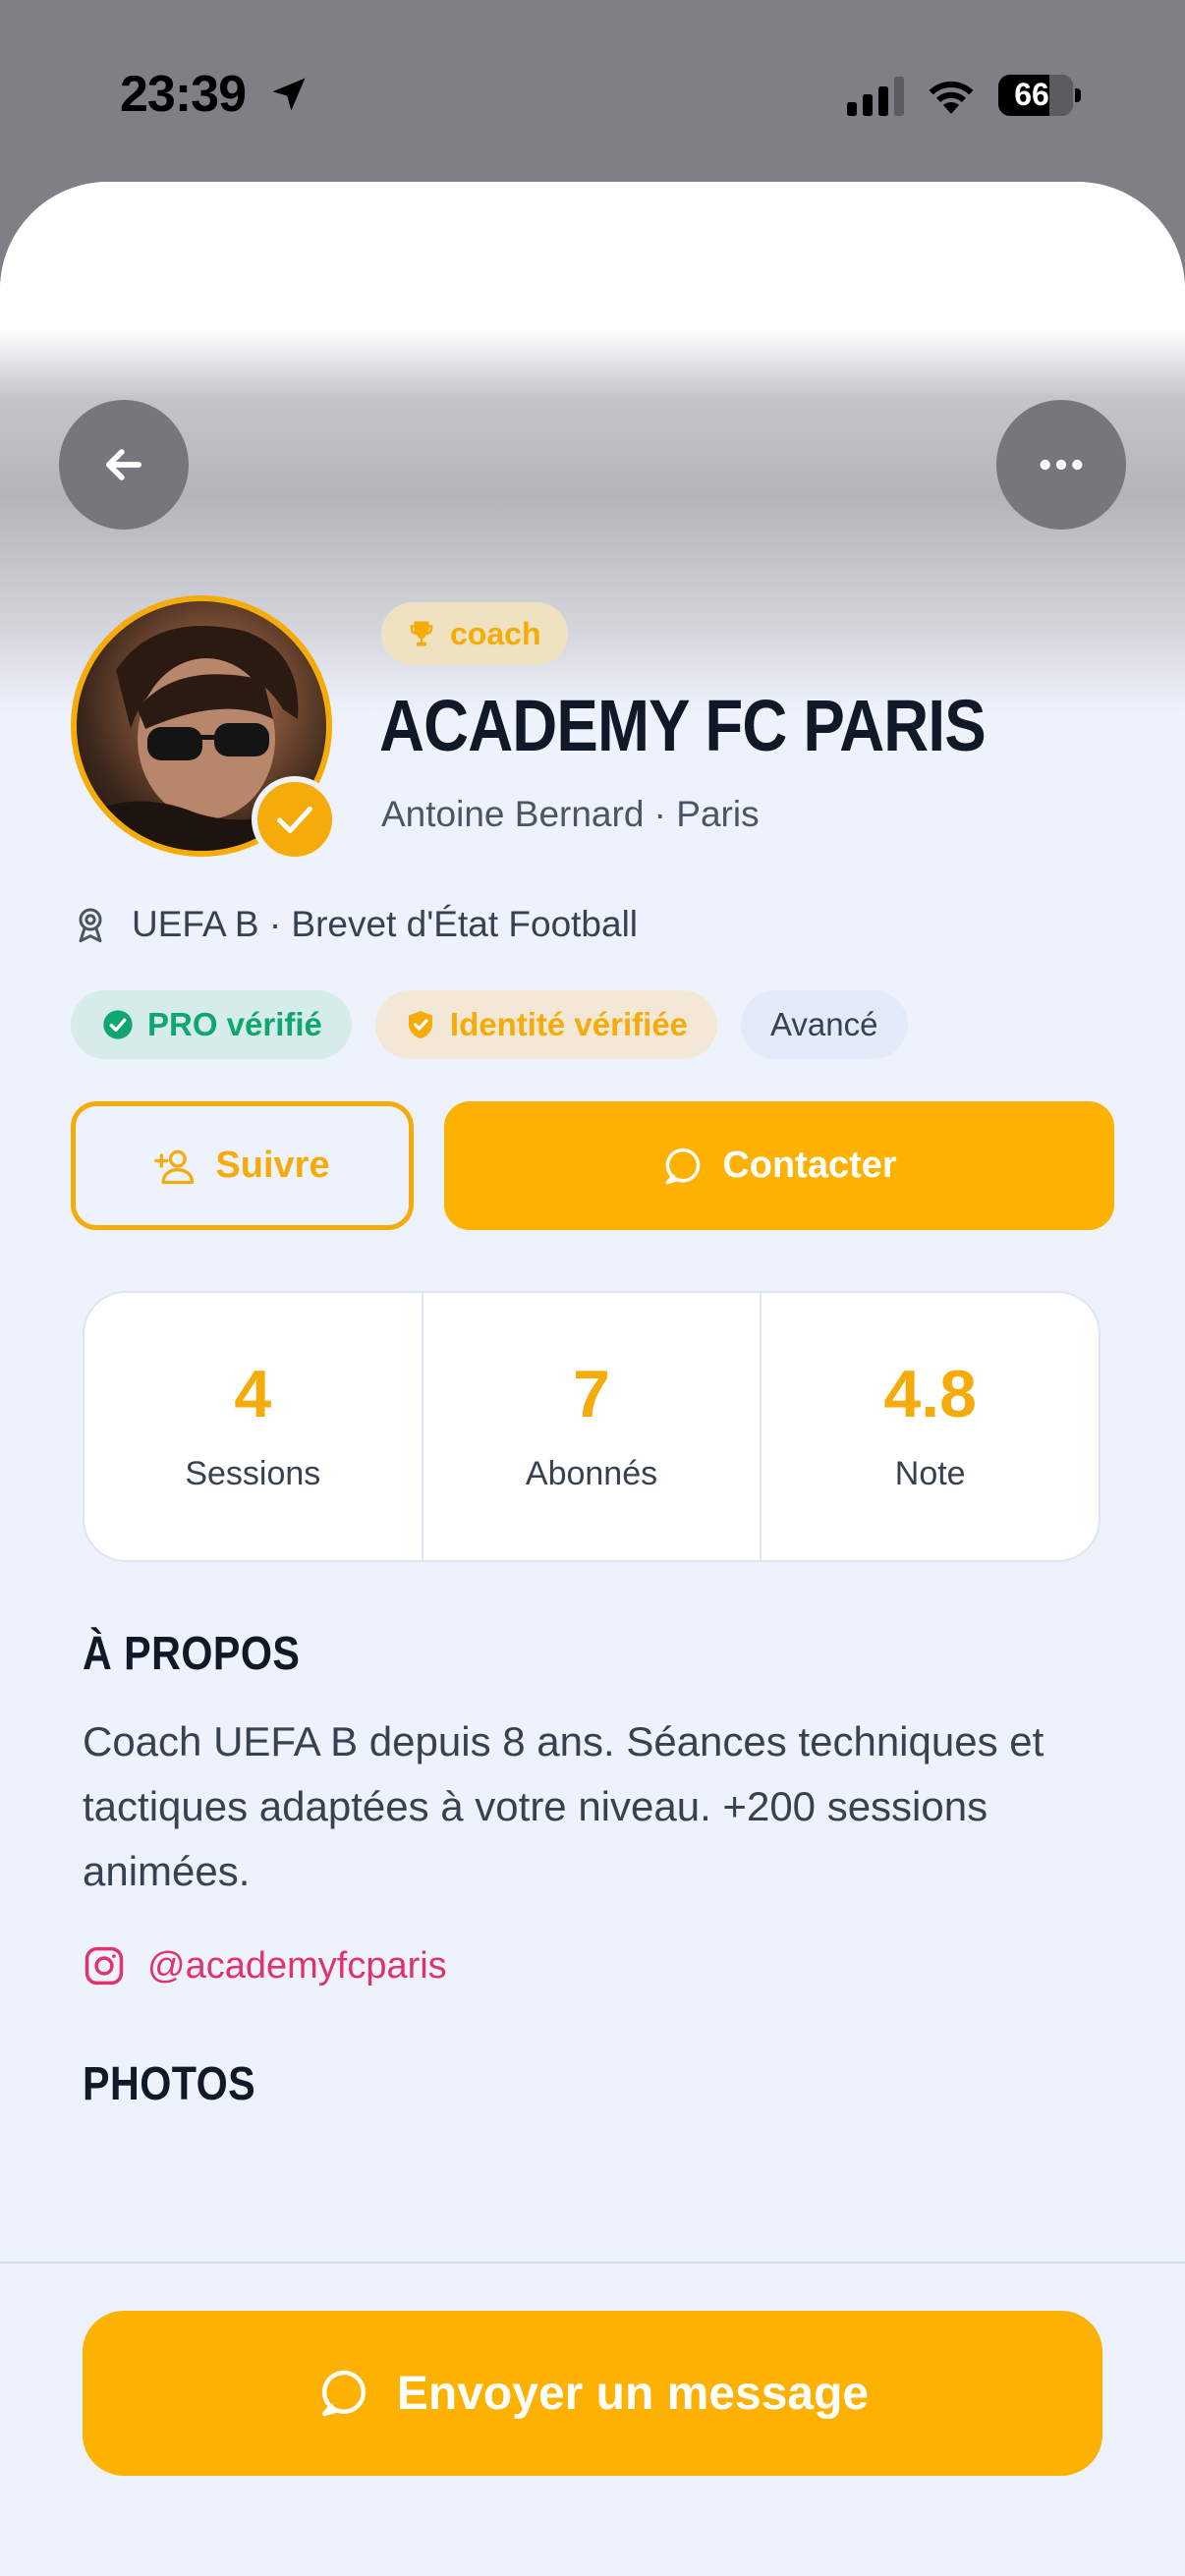  Describe the element at coordinates (184, 94) in the screenshot. I see `status-time: 23:39` at that location.